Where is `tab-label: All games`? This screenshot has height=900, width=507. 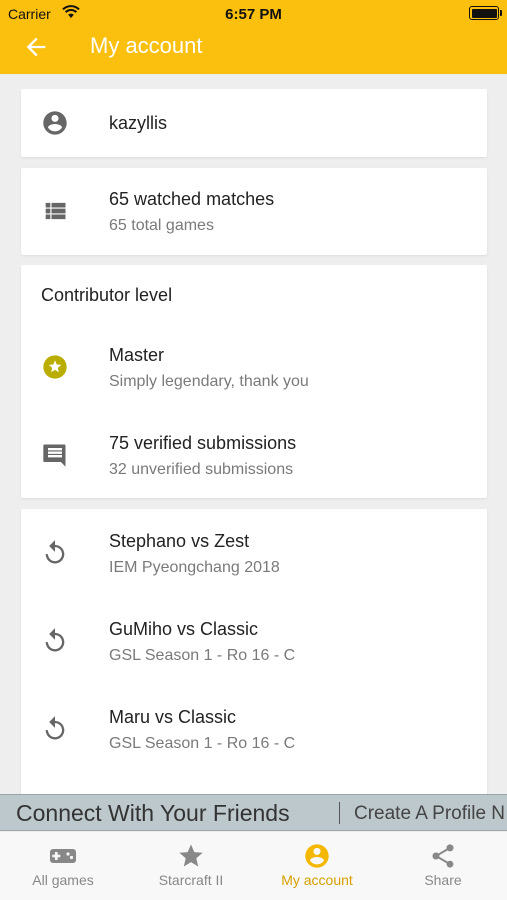 tab-label: All games is located at coordinates (63, 880).